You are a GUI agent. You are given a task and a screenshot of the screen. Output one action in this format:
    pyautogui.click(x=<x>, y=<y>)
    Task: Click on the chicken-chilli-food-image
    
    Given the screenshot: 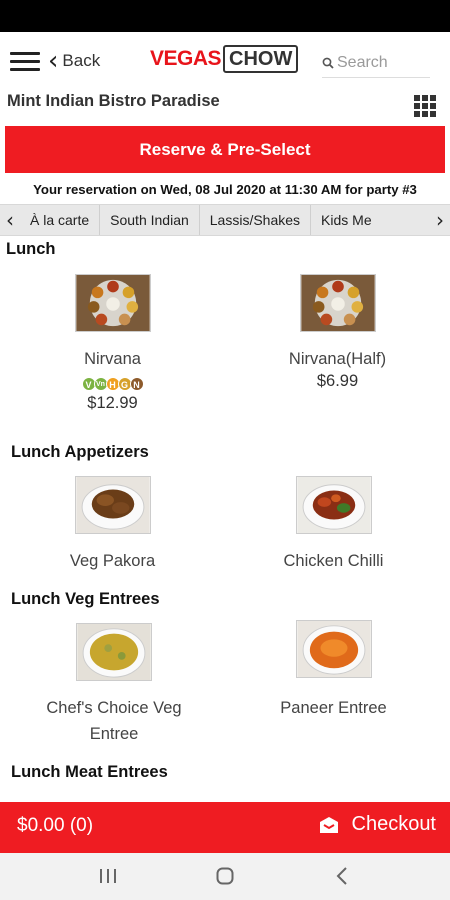 What is the action you would take?
    pyautogui.click(x=333, y=505)
    